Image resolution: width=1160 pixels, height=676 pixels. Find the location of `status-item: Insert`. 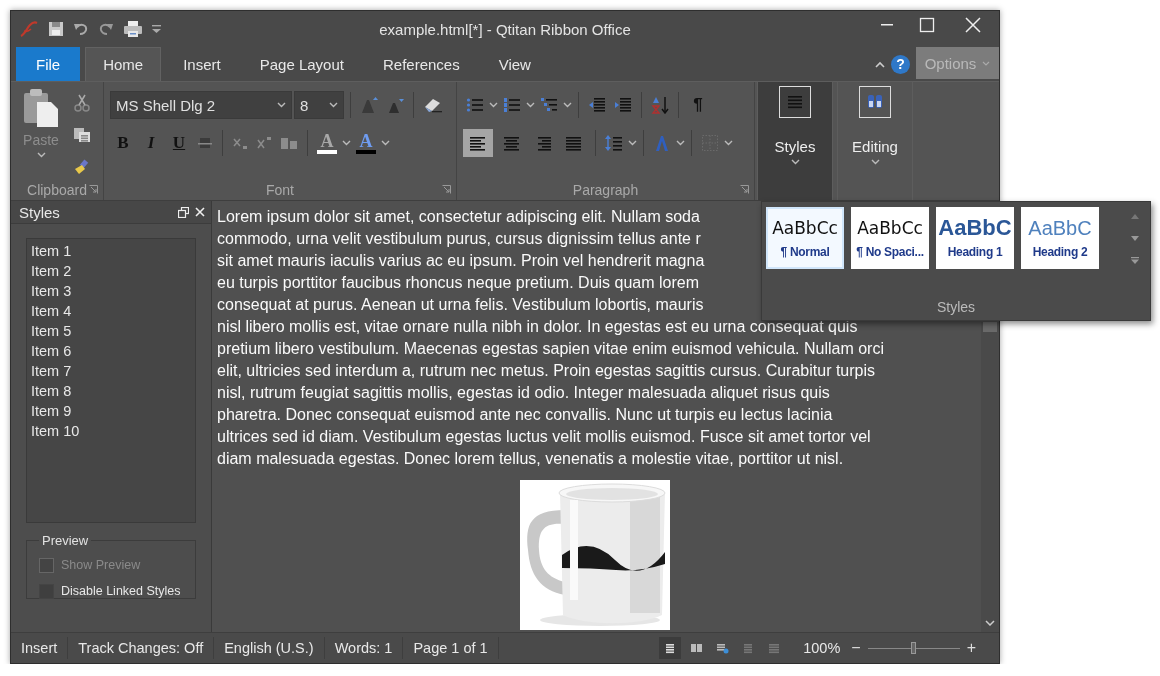

status-item: Insert is located at coordinates (40, 648).